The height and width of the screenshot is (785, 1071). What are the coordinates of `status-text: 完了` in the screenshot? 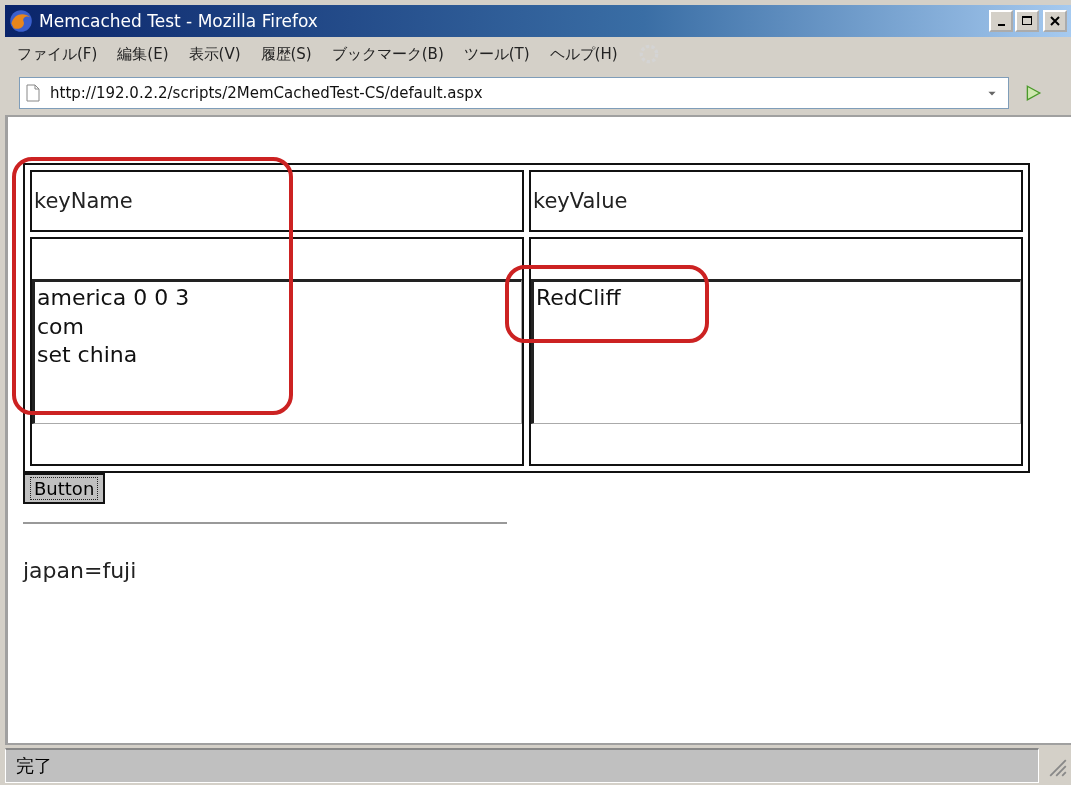 It's located at (522, 765).